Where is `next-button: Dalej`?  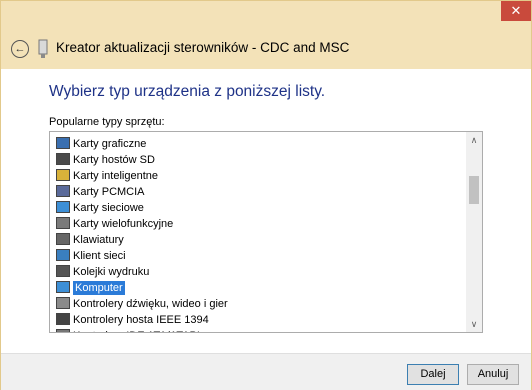 next-button: Dalej is located at coordinates (433, 374).